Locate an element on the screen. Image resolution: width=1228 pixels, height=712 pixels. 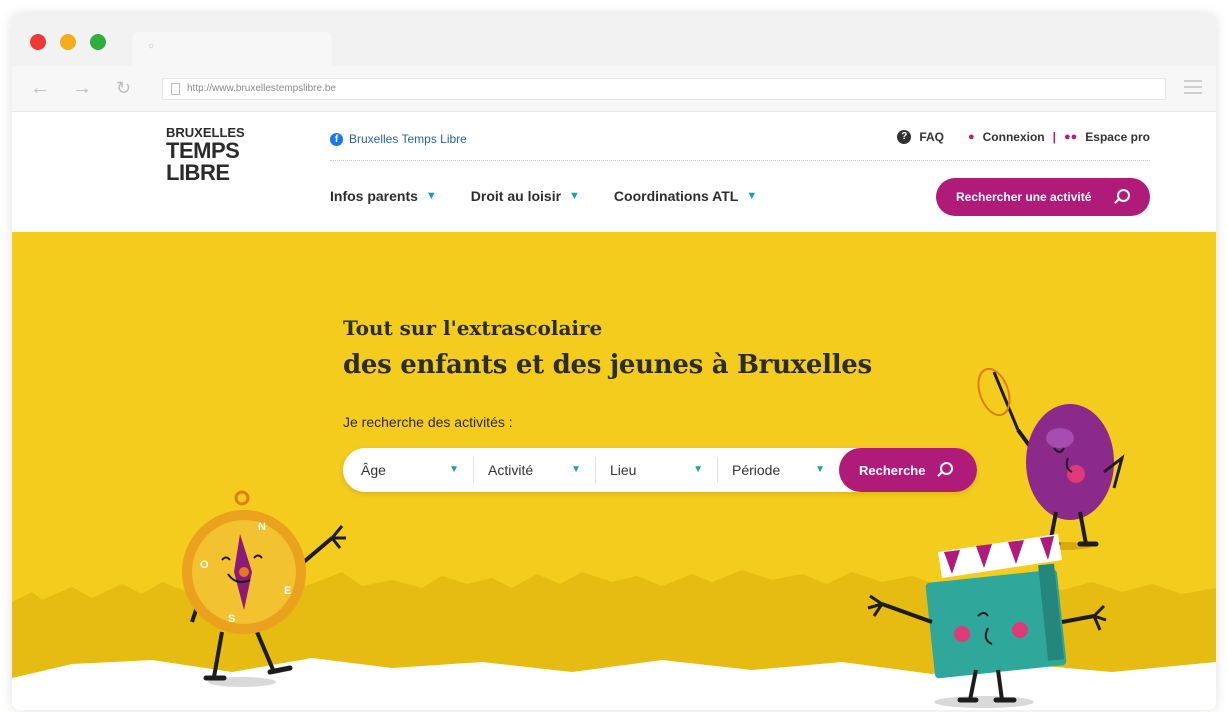
top-links: ? FAQ ● Connexion | ●● Espace pro is located at coordinates (1023, 137).